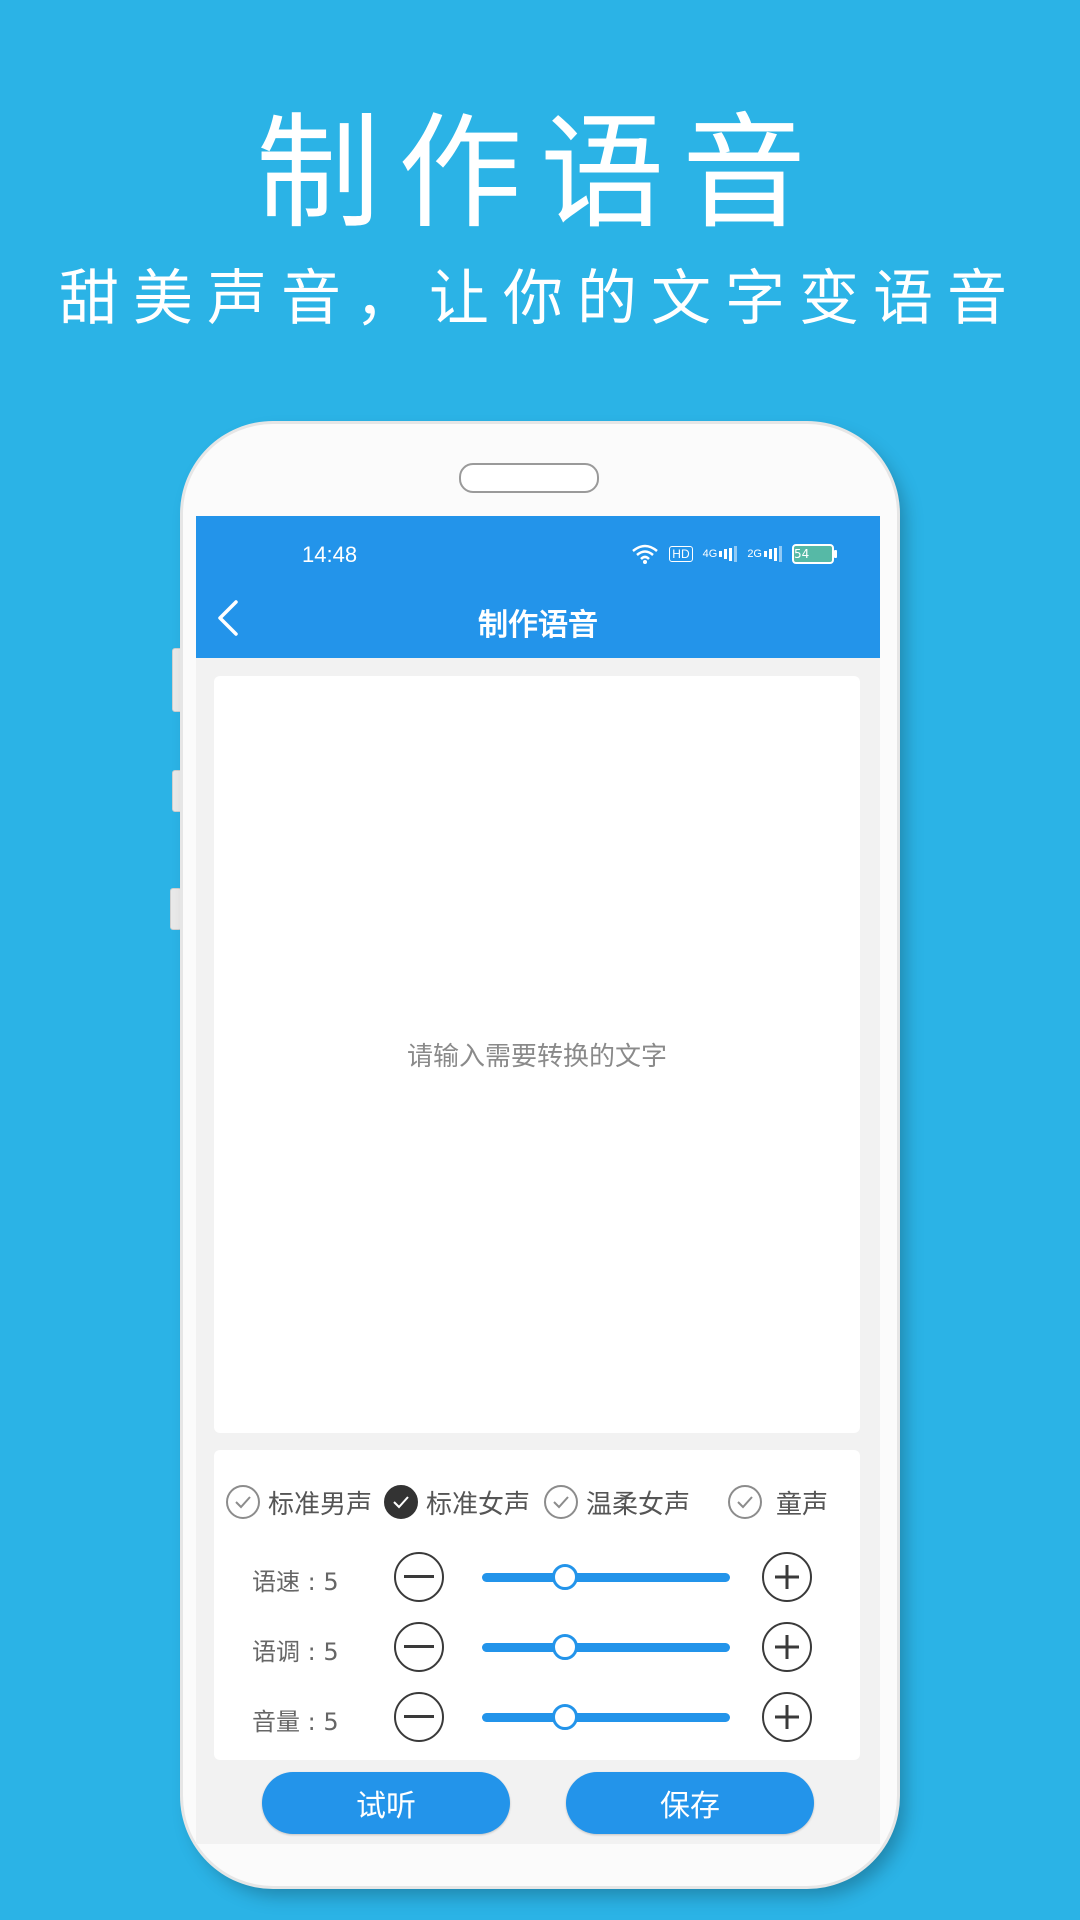  Describe the element at coordinates (638, 1504) in the screenshot. I see `voice-option-label: 温柔女声` at that location.